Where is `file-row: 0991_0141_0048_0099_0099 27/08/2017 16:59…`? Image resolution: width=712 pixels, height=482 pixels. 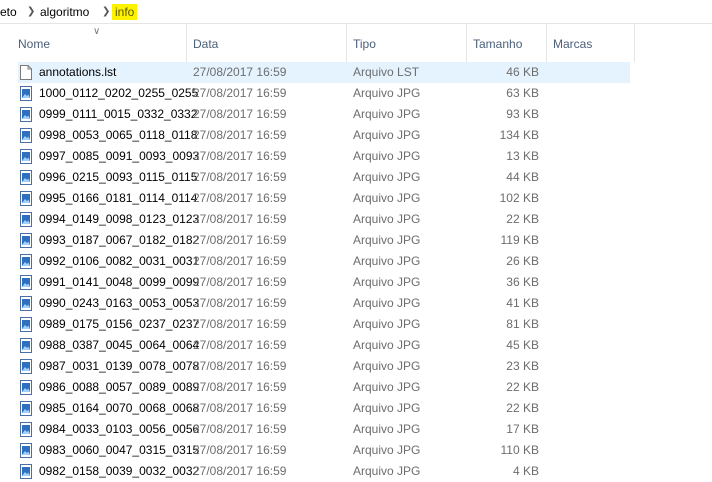 file-row: 0991_0141_0048_0099_0099 27/08/2017 16:59… is located at coordinates (324, 282).